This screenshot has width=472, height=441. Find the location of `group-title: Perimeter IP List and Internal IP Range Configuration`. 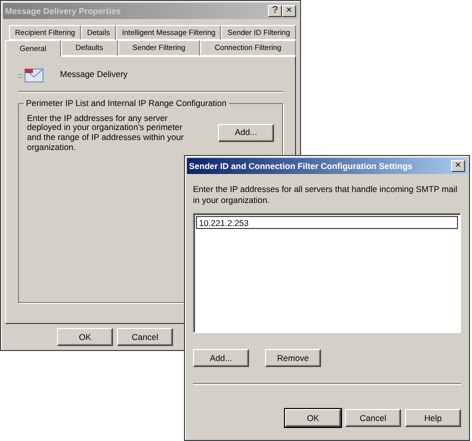

group-title: Perimeter IP List and Internal IP Range Configuration is located at coordinates (126, 103).